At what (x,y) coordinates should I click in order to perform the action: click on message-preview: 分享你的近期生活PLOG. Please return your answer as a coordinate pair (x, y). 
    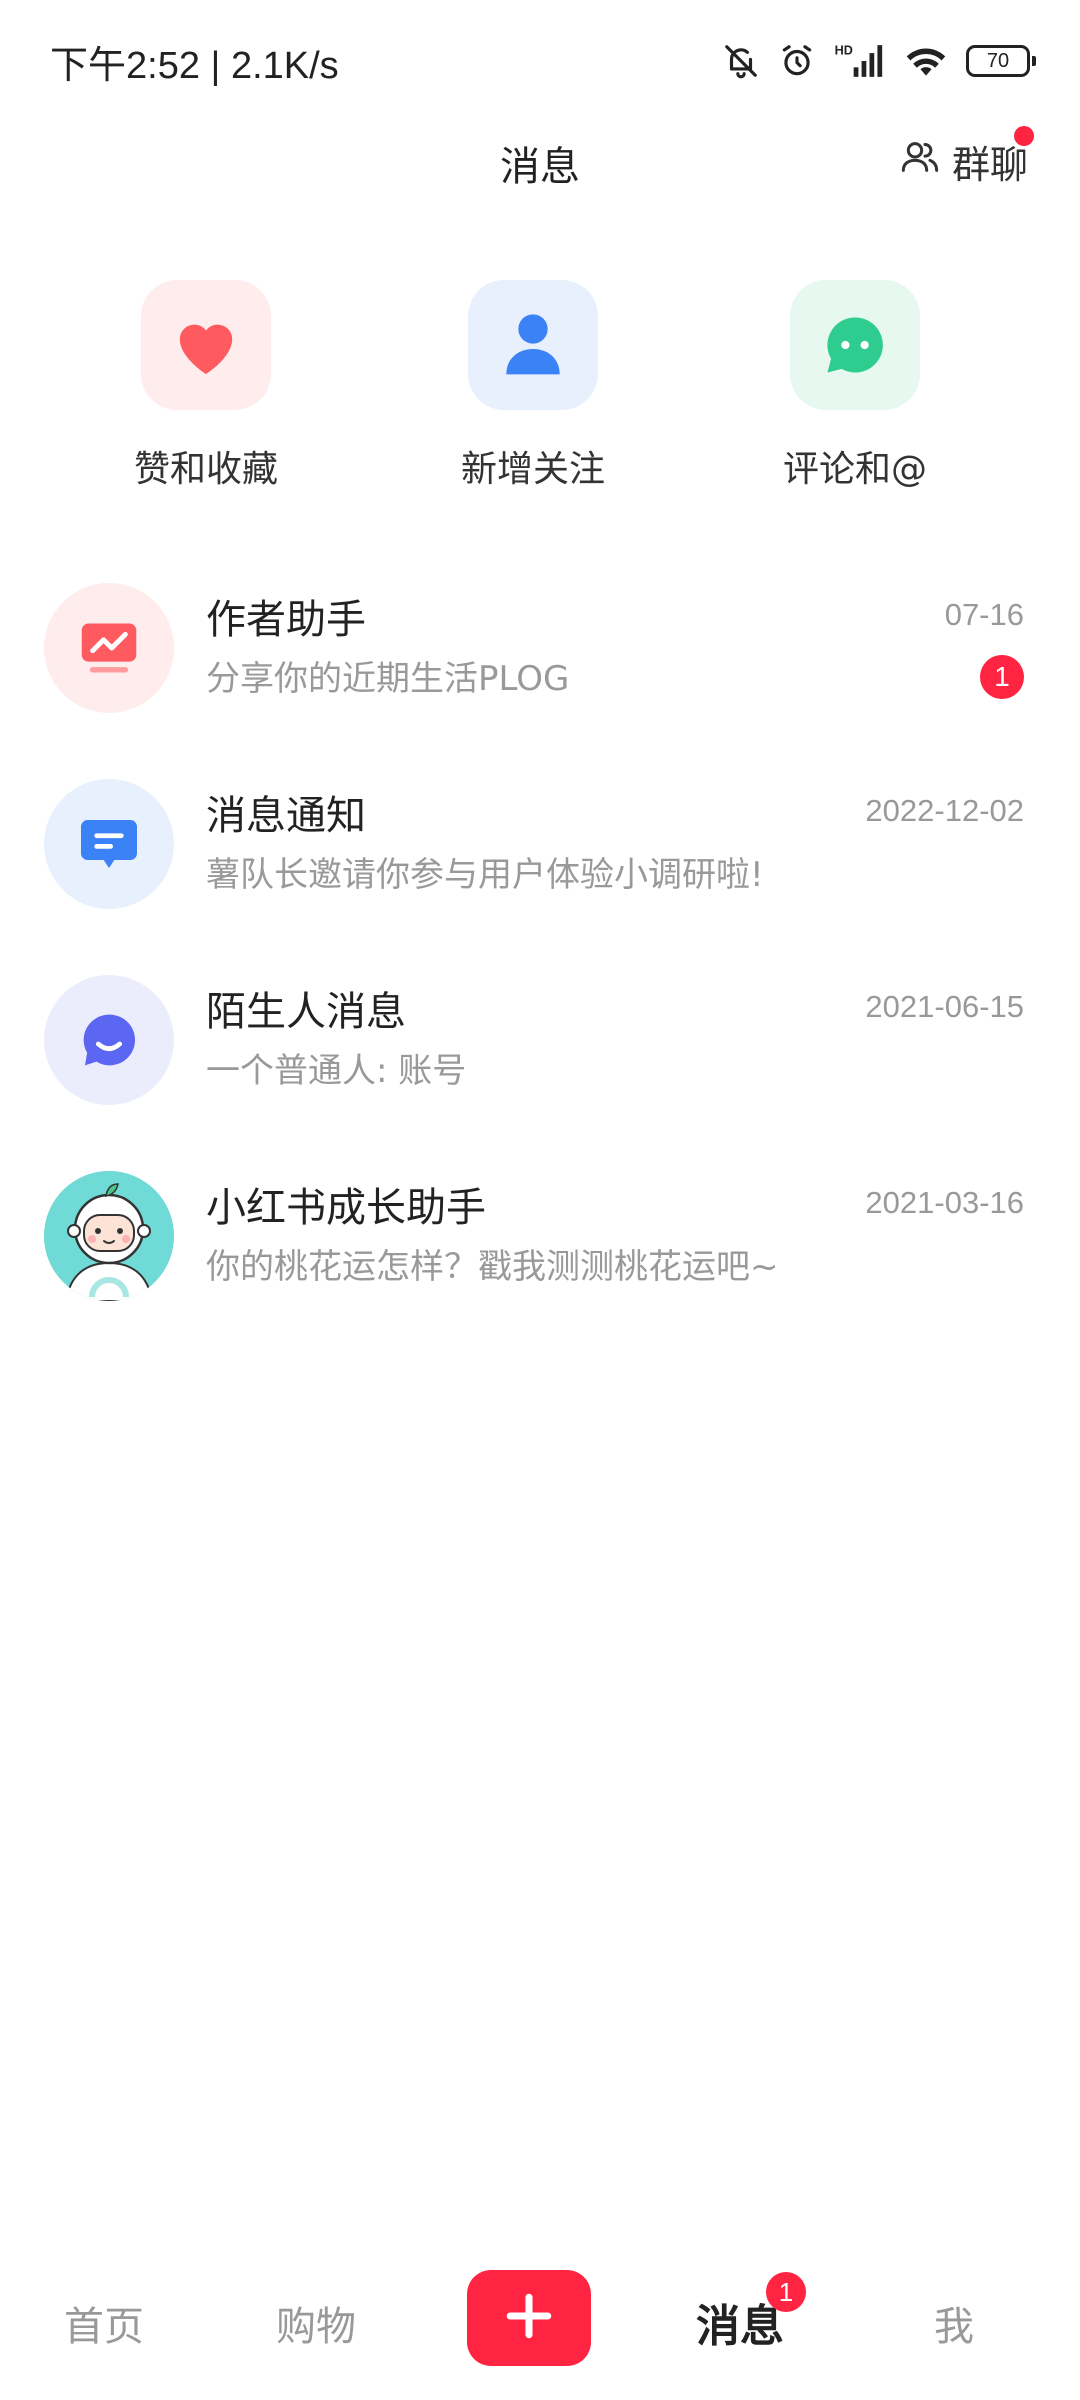
    Looking at the image, I should click on (388, 679).